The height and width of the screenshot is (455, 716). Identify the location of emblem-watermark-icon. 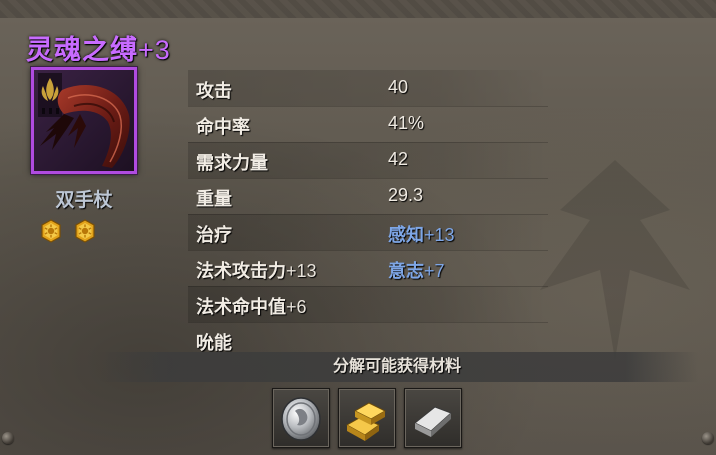
(615, 260).